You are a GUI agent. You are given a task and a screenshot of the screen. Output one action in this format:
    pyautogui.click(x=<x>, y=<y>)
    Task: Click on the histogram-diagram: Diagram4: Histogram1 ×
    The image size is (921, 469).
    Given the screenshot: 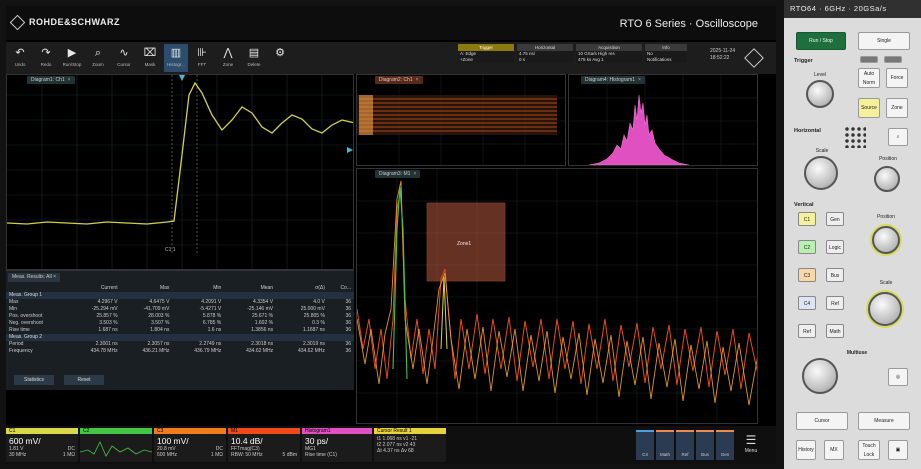 What is the action you would take?
    pyautogui.click(x=663, y=120)
    